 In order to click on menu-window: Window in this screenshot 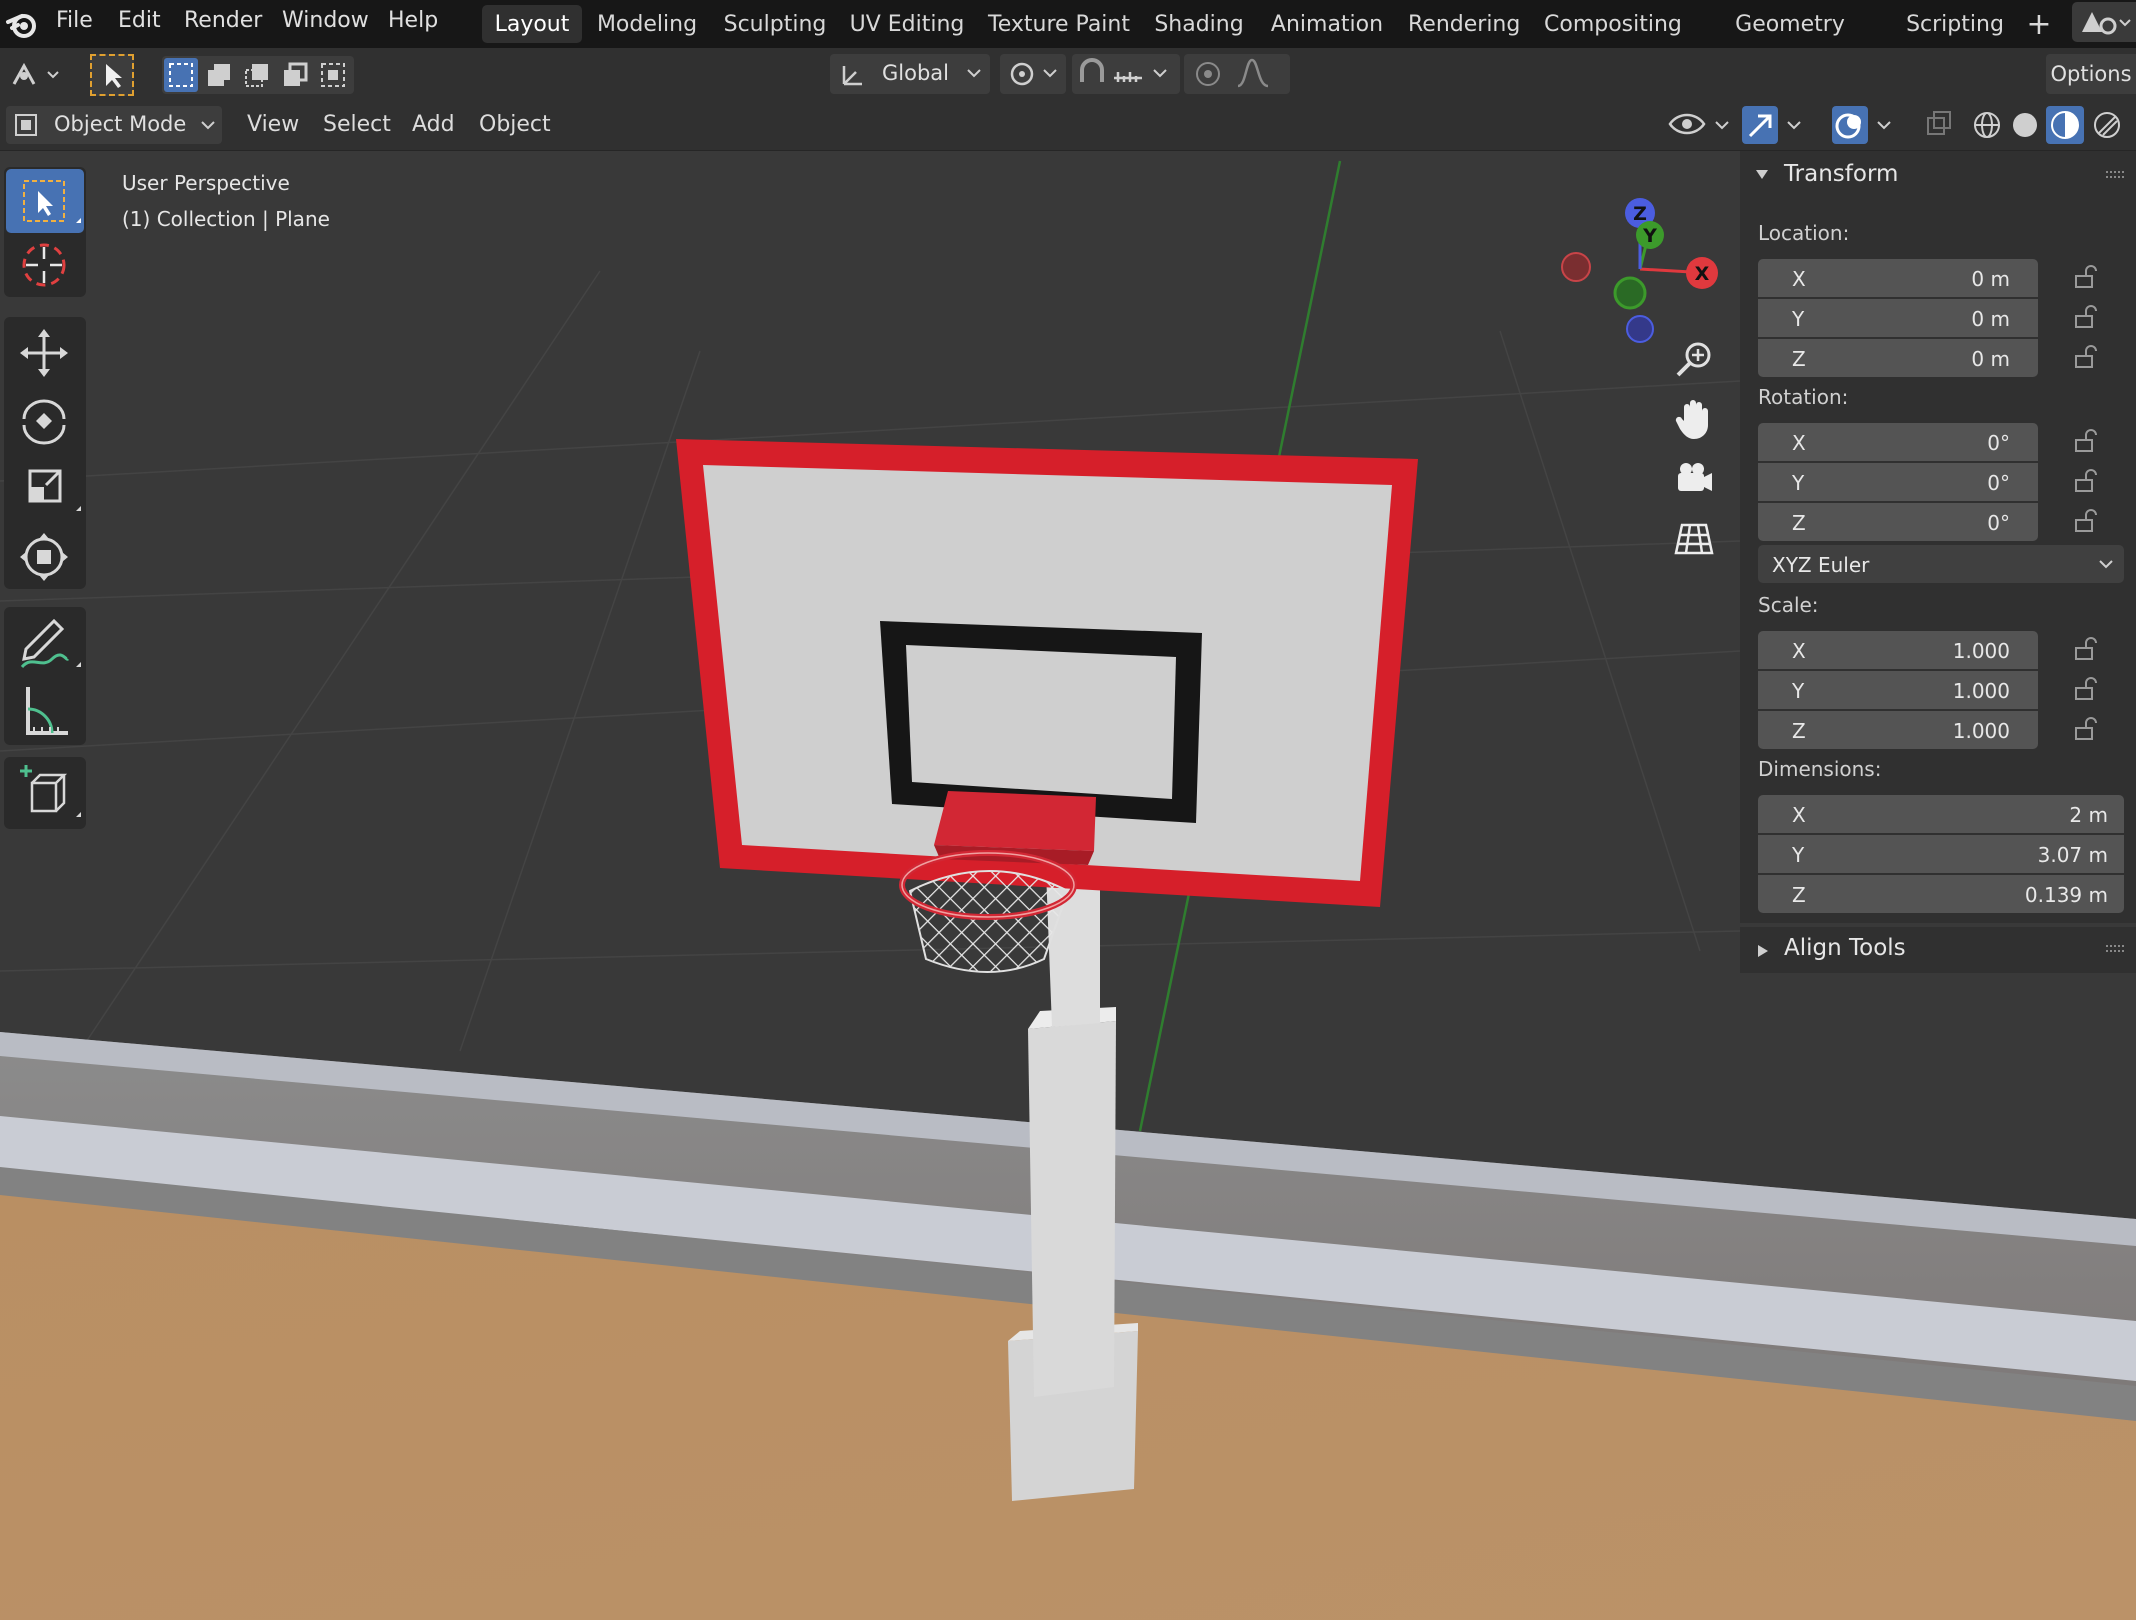, I will do `click(325, 24)`.